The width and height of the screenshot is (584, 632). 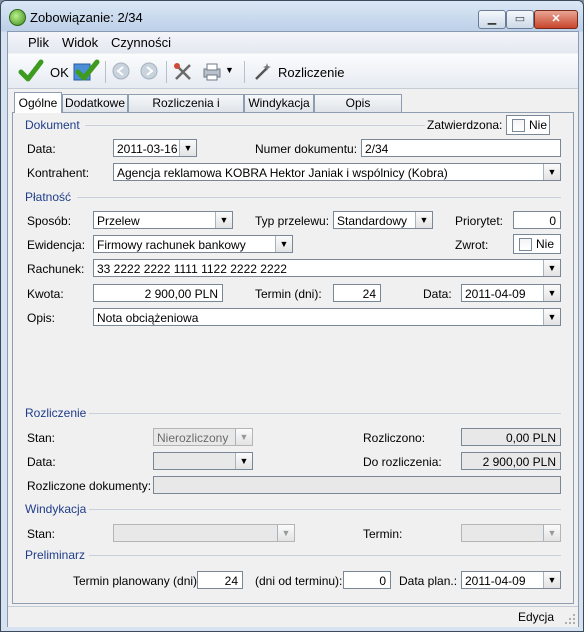 What do you see at coordinates (38, 42) in the screenshot?
I see `menu-plik: Plik` at bounding box center [38, 42].